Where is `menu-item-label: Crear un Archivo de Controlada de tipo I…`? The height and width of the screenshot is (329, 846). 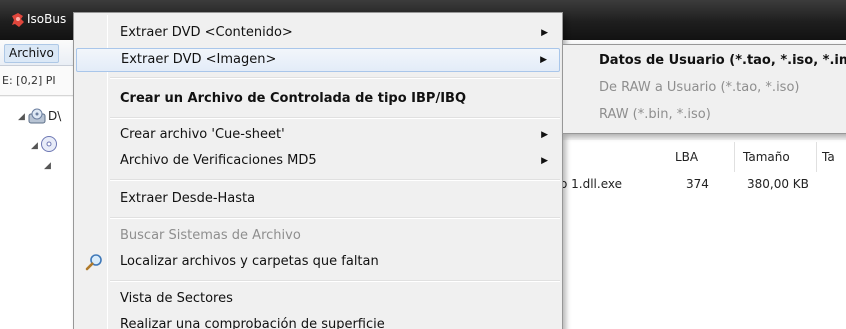 menu-item-label: Crear un Archivo de Controlada de tipo I… is located at coordinates (293, 98).